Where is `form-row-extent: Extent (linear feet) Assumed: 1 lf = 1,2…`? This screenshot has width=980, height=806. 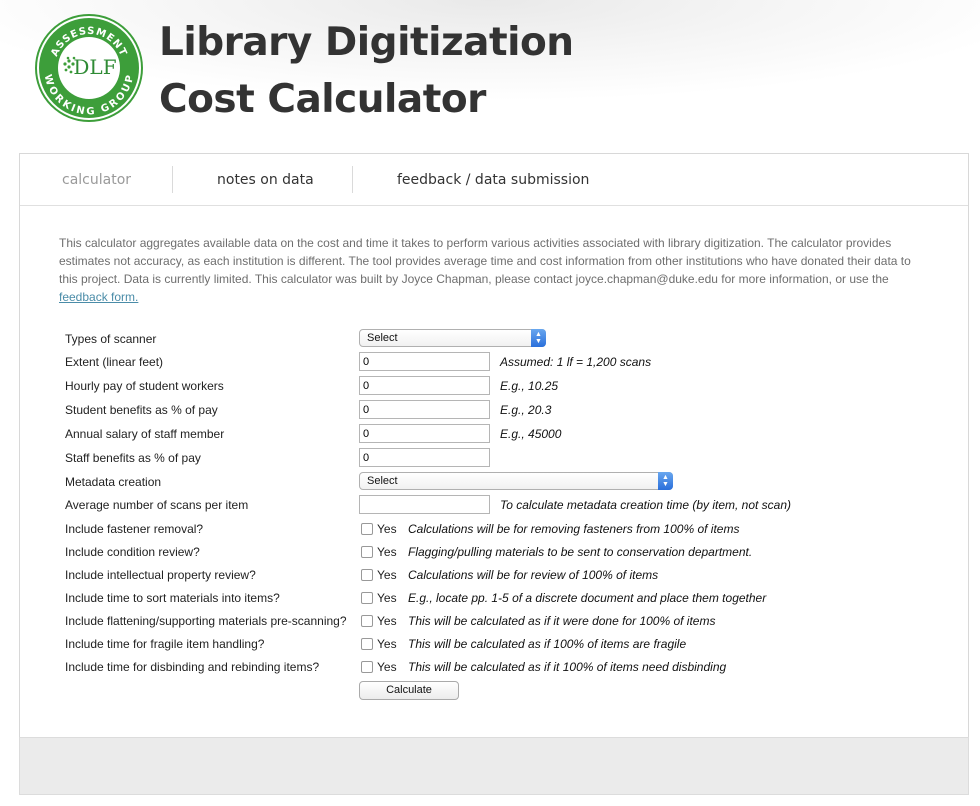
form-row-extent: Extent (linear feet) Assumed: 1 lf = 1,2… is located at coordinates (510, 362).